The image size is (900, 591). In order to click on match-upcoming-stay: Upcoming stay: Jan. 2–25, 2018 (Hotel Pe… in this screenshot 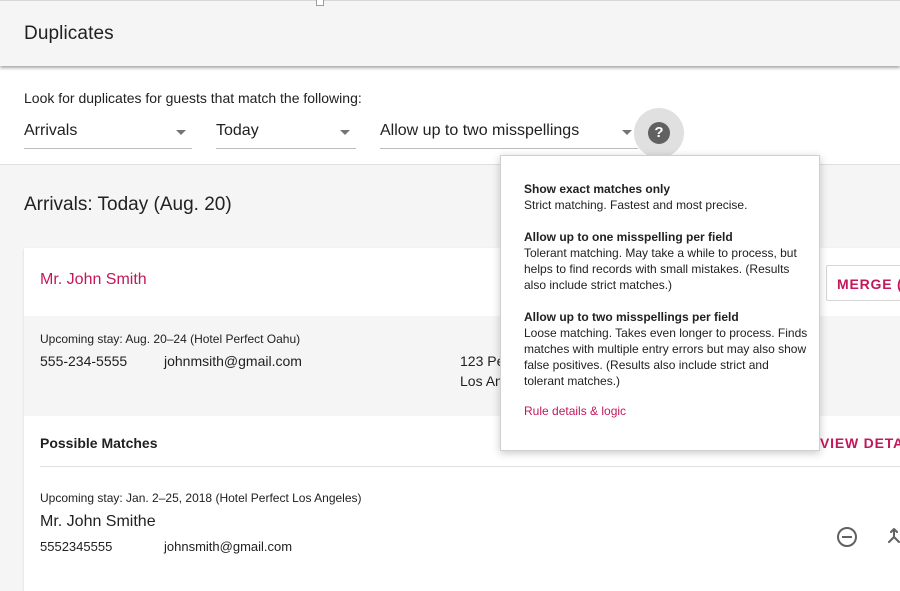, I will do `click(201, 498)`.